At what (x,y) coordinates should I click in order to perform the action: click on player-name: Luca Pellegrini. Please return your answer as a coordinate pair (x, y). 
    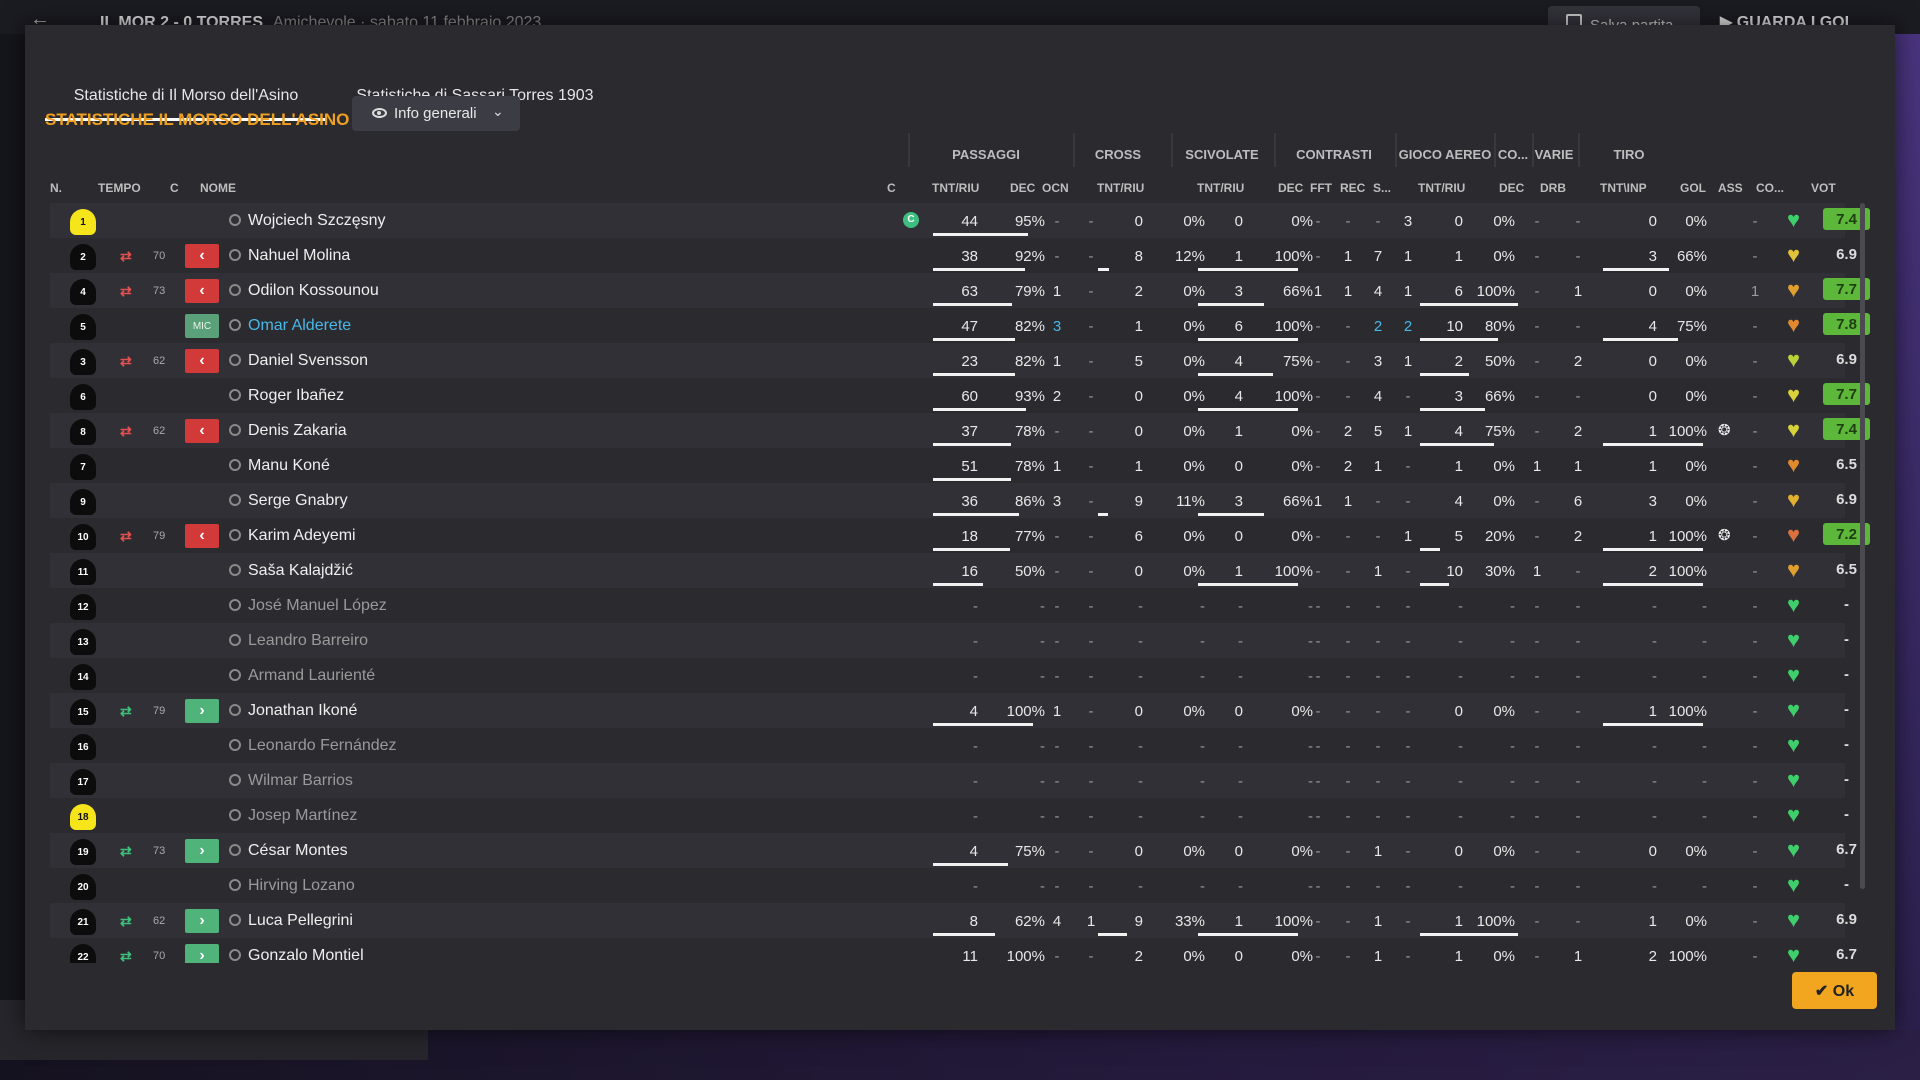
    Looking at the image, I should click on (300, 920).